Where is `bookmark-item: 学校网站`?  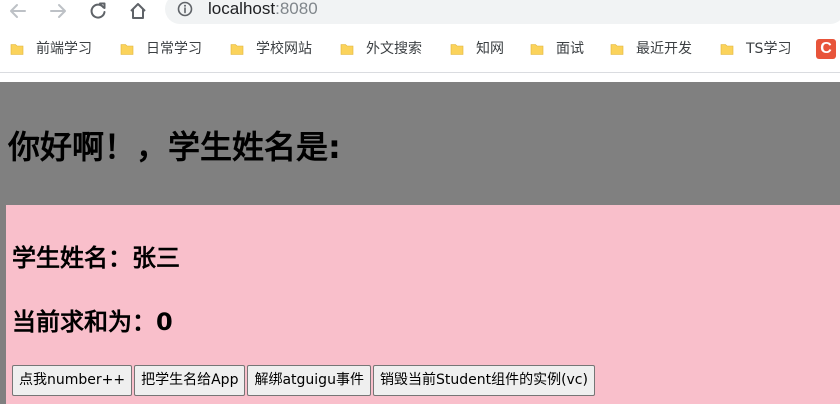
bookmark-item: 学校网站 is located at coordinates (271, 49).